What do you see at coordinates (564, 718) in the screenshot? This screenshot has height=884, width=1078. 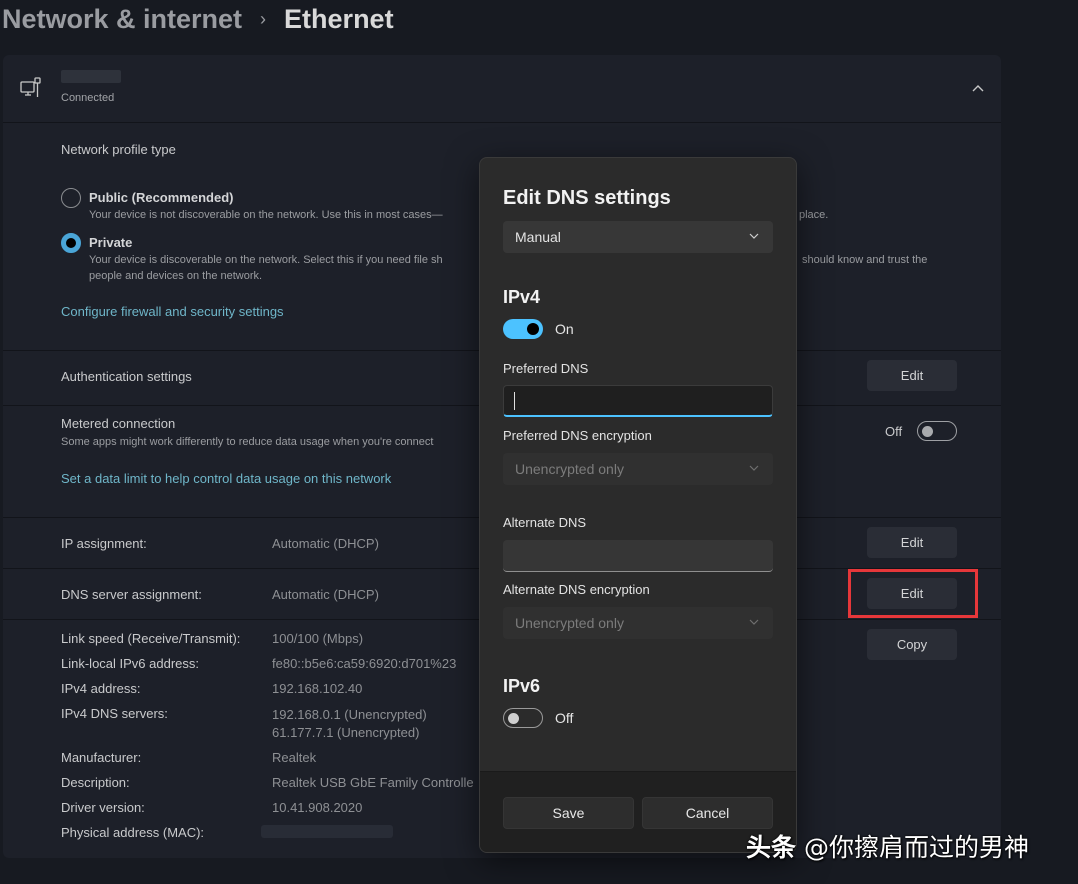 I see `ipv6-toggle-label: Off` at bounding box center [564, 718].